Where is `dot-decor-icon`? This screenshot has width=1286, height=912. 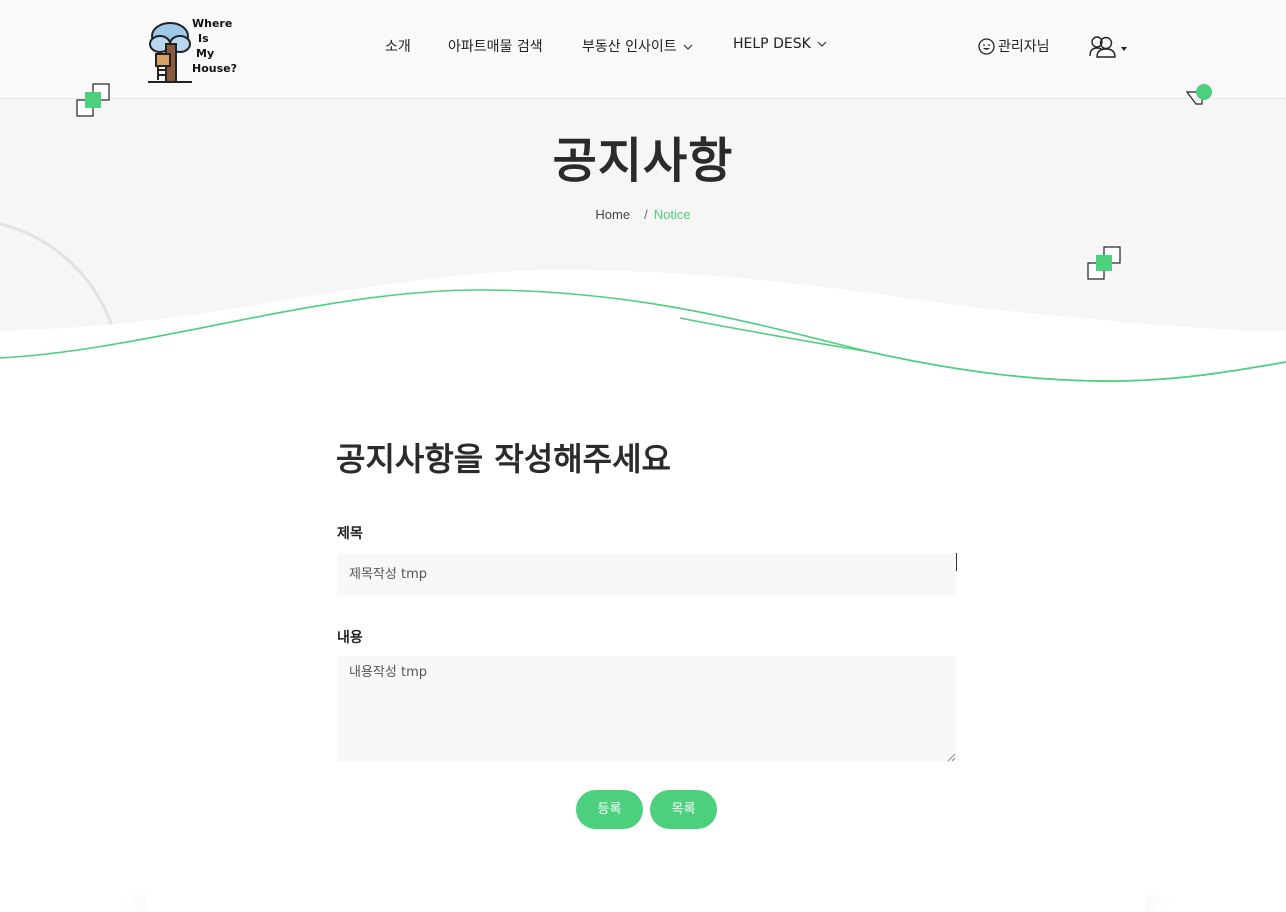 dot-decor-icon is located at coordinates (1199, 94).